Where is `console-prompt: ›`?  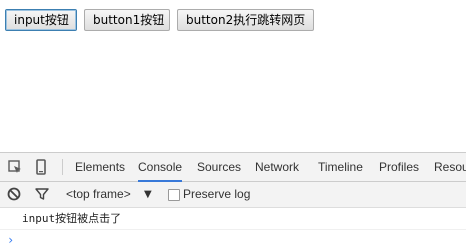 console-prompt: › is located at coordinates (233, 240).